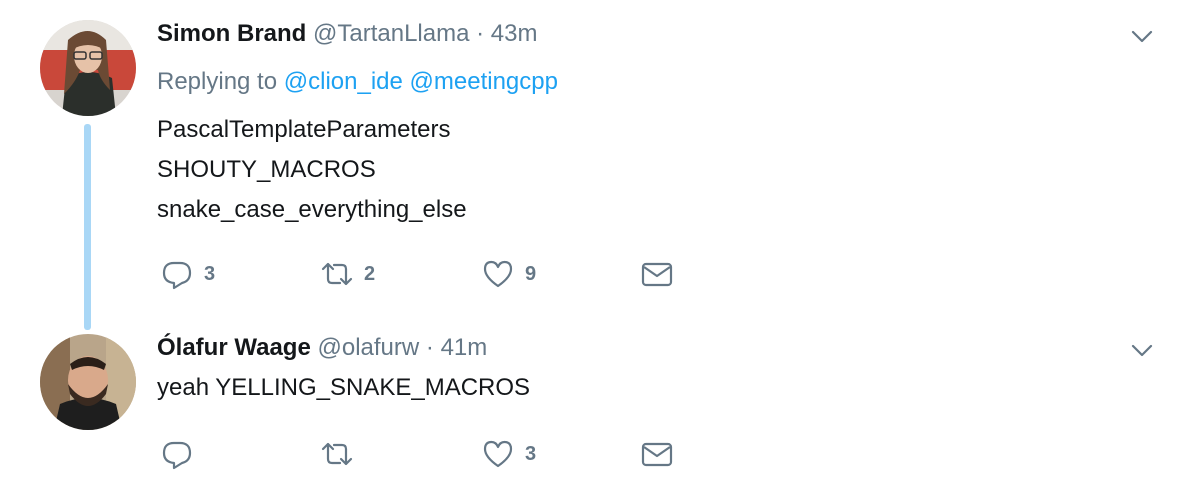  I want to click on timestamp: 43m, so click(514, 33).